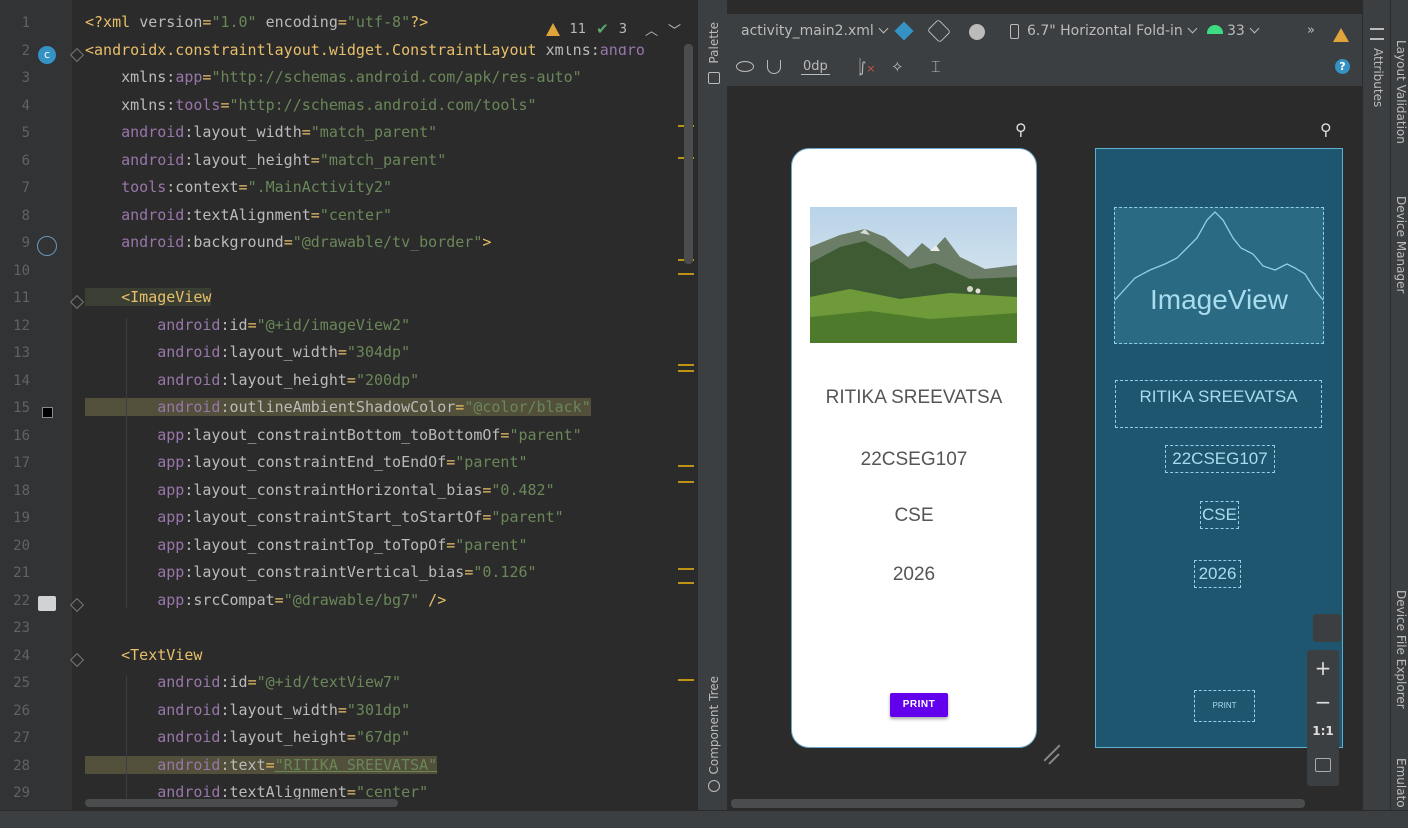  What do you see at coordinates (815, 67) in the screenshot?
I see `default-margin-field: 0dp` at bounding box center [815, 67].